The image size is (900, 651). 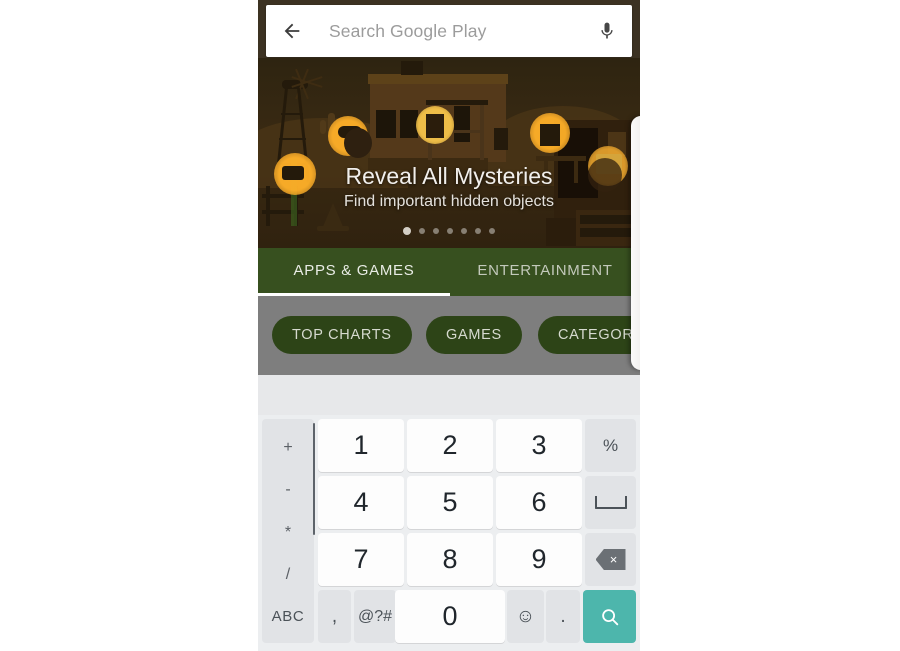 What do you see at coordinates (323, 127) in the screenshot?
I see `cactus-shape` at bounding box center [323, 127].